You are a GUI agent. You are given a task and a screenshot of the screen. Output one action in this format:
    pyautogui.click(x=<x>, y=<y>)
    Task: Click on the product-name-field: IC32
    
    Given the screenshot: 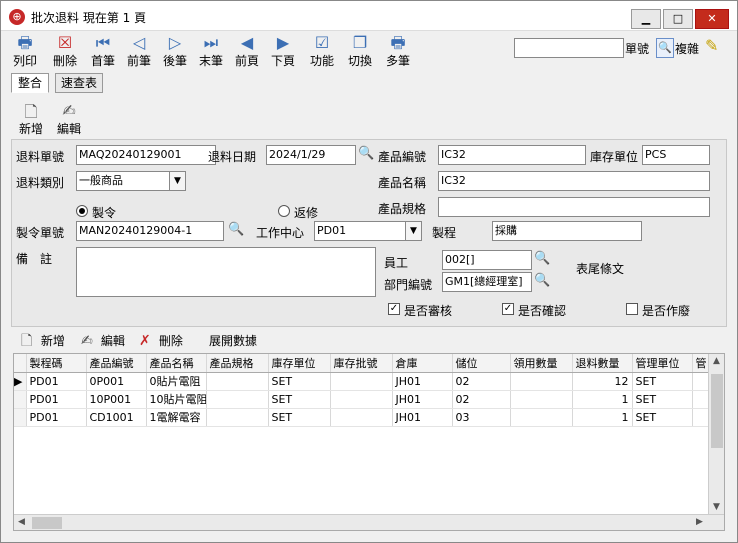 What is the action you would take?
    pyautogui.click(x=574, y=181)
    